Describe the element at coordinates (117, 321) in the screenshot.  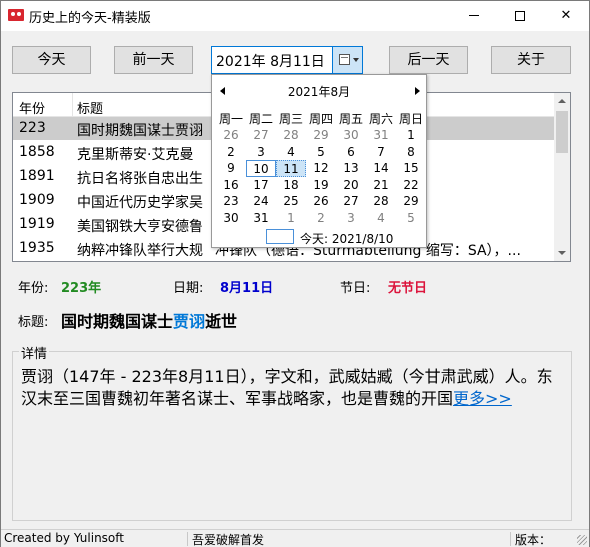
I see `event-title-prefix: 国时期魏国谋士` at that location.